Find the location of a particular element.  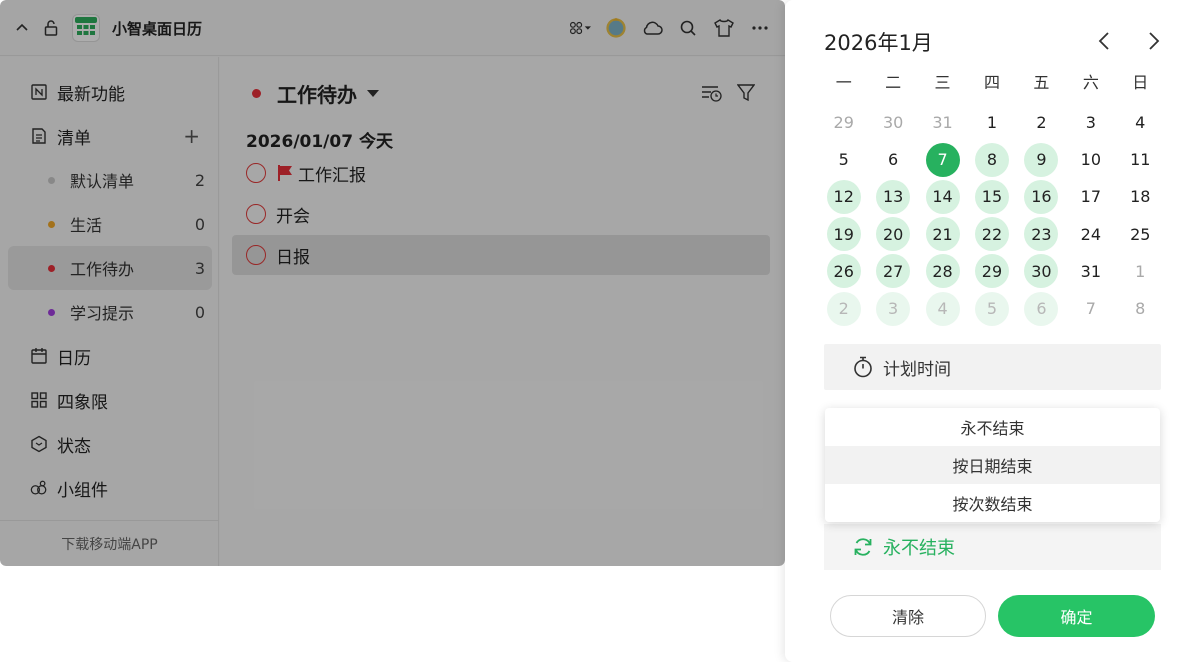

calendar-day: 20 is located at coordinates (892, 234).